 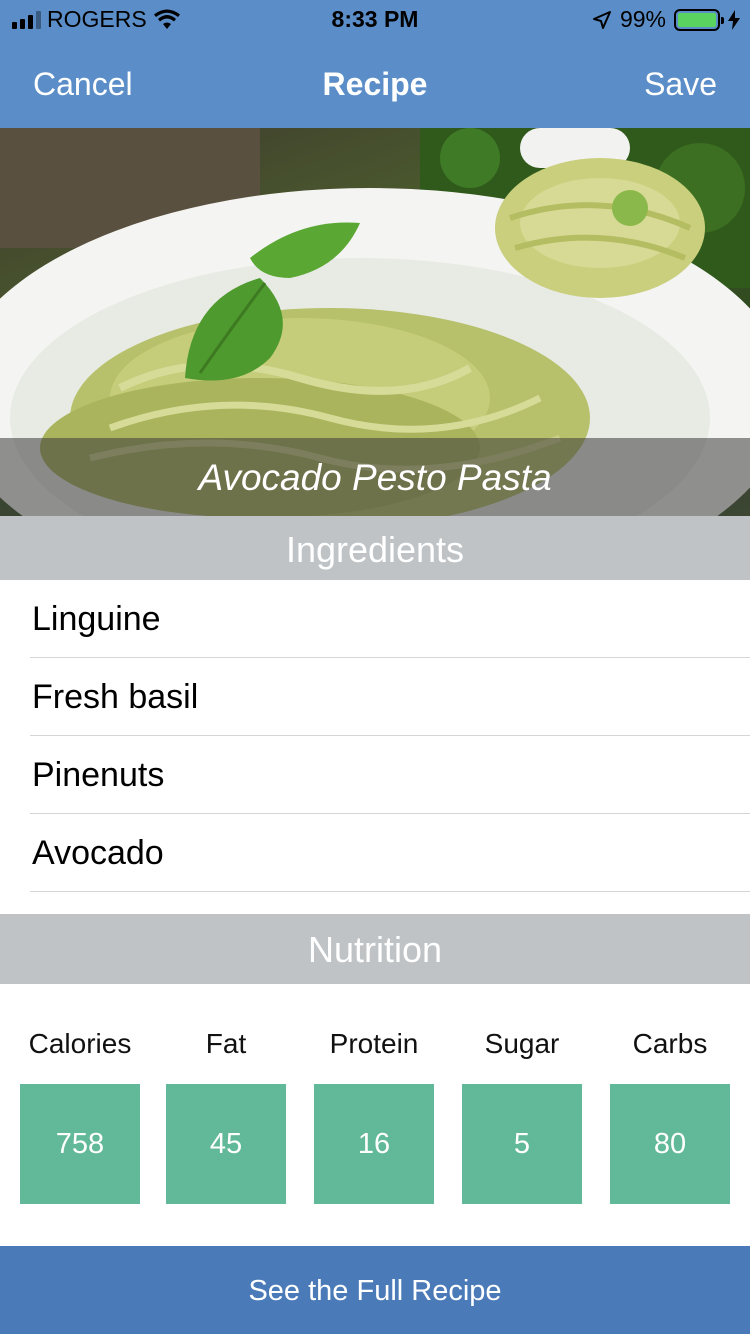 I want to click on nutrition-label: Protein, so click(x=374, y=1043).